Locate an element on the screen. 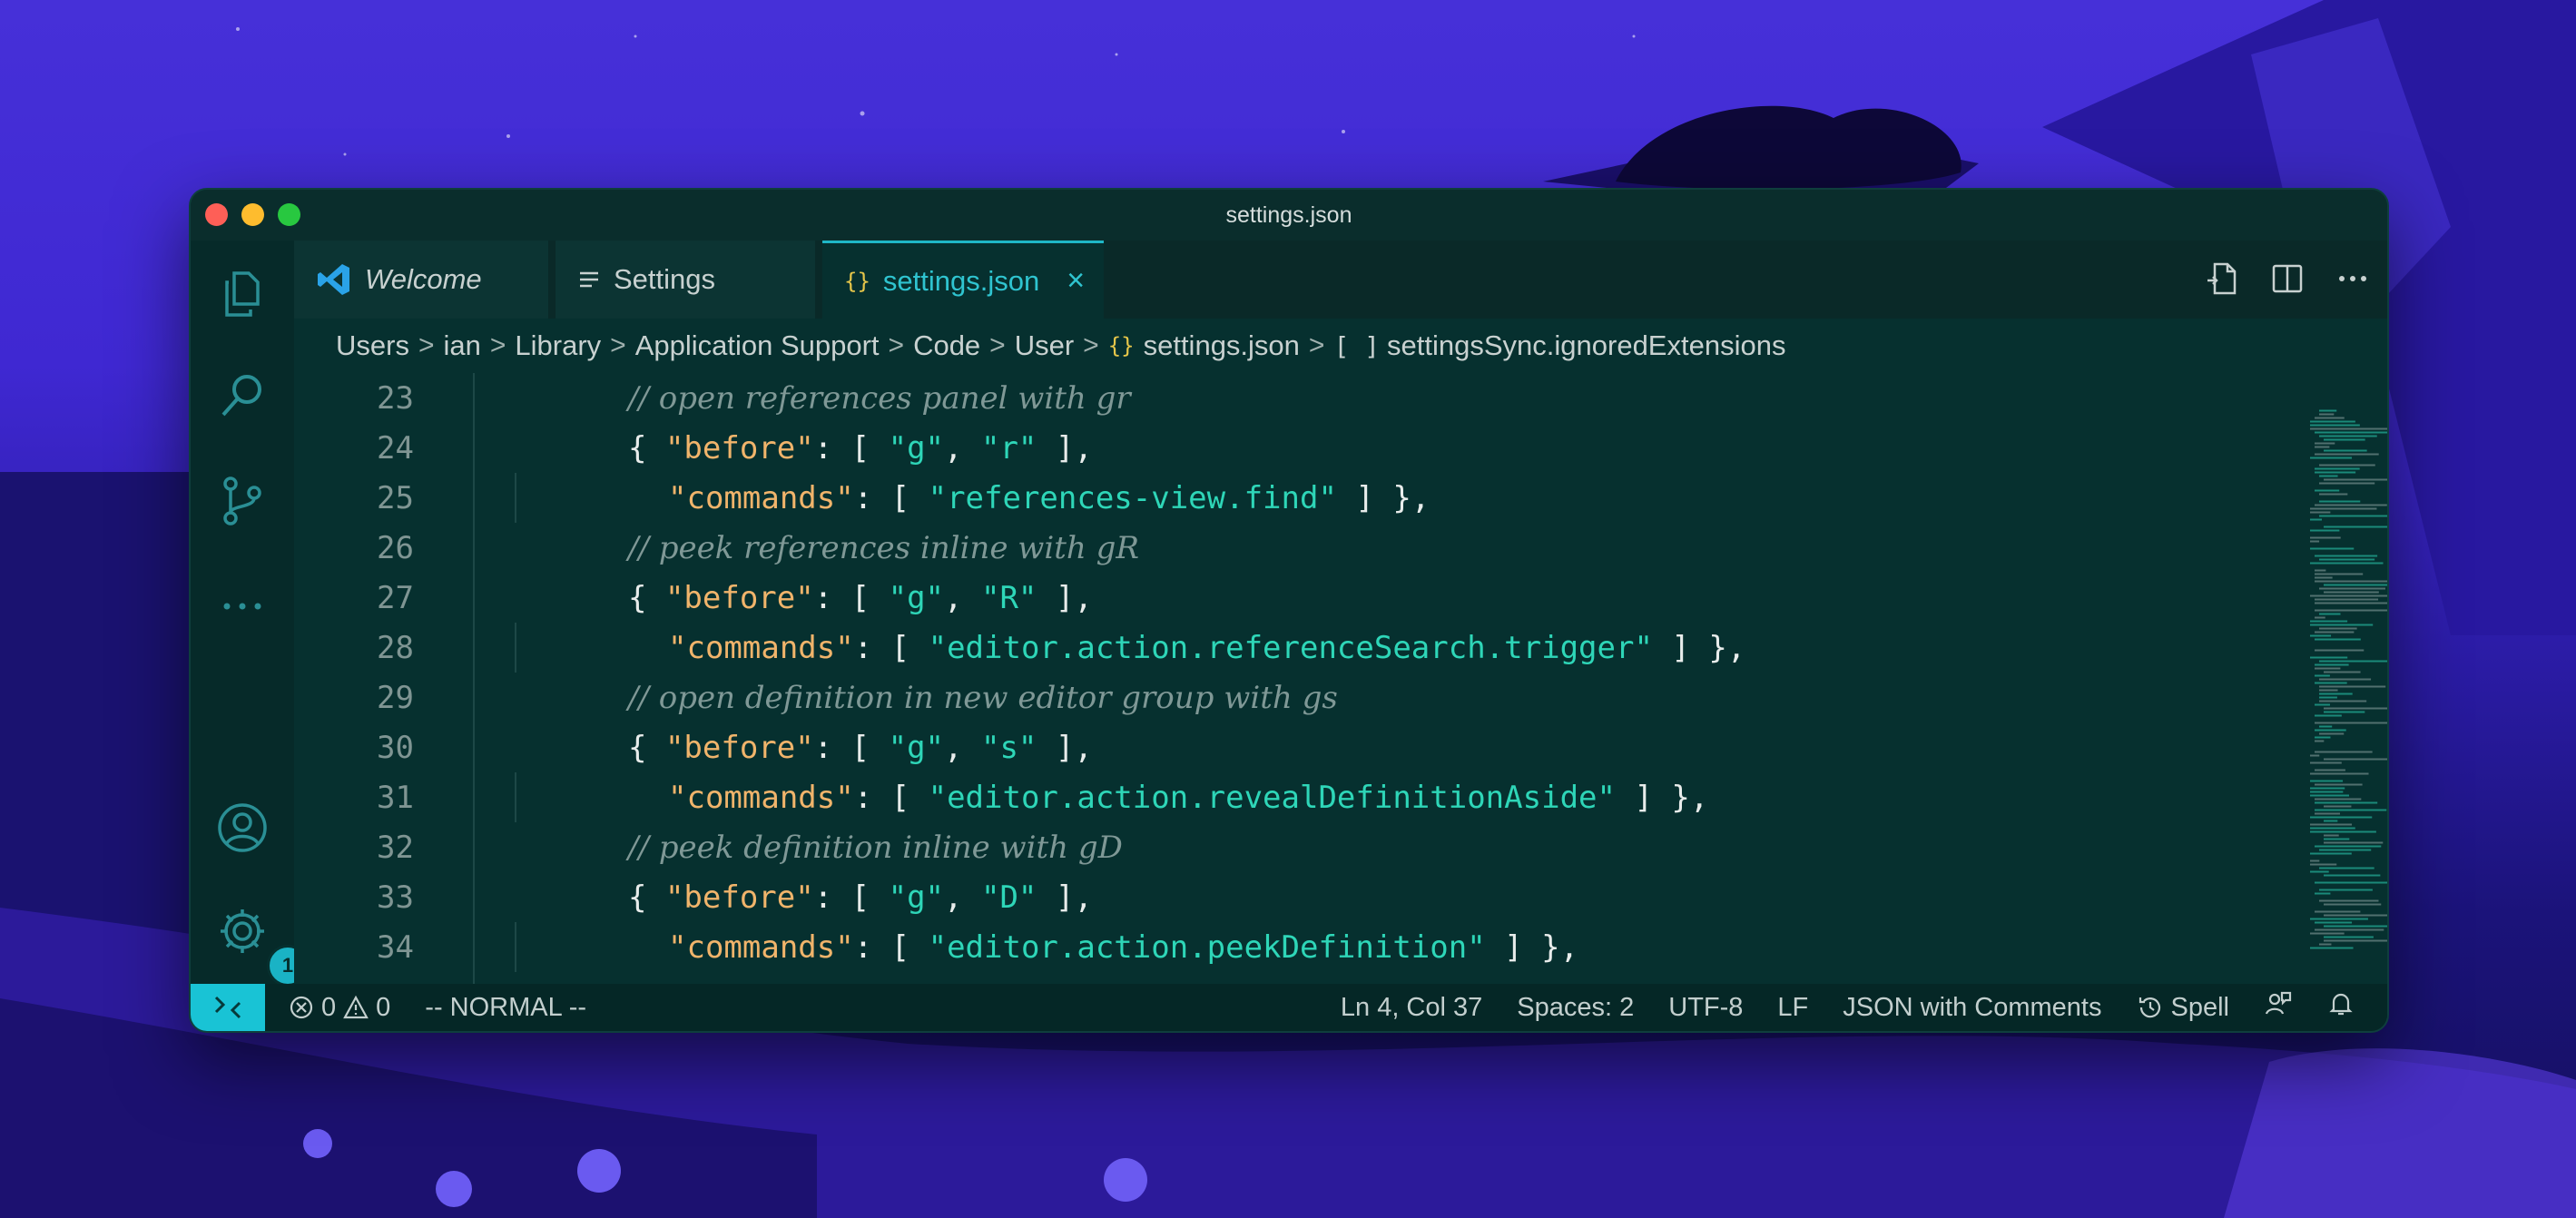 The width and height of the screenshot is (2576, 1218). line-ending: LF is located at coordinates (1792, 1008).